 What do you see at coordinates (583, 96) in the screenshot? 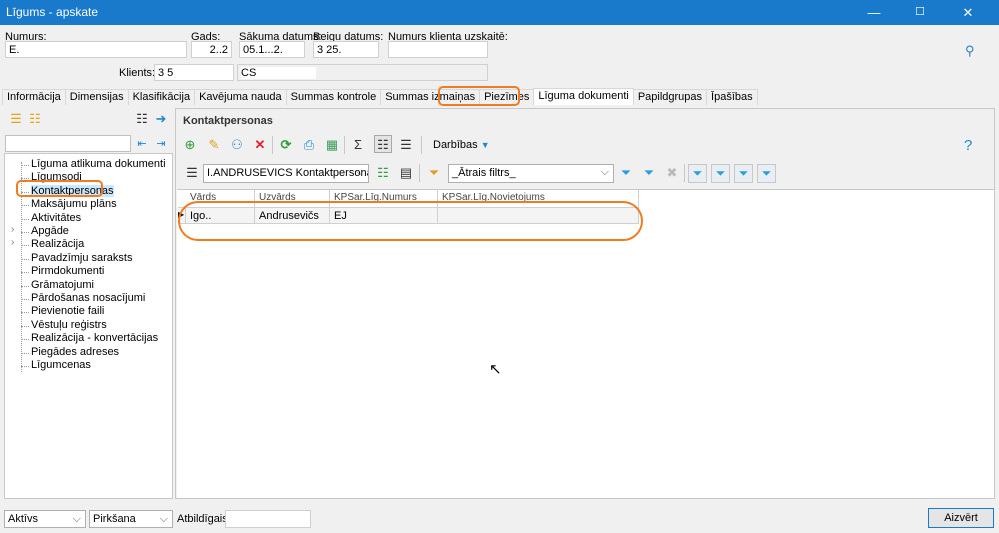
I see `tab-7: Līguma dokumenti` at bounding box center [583, 96].